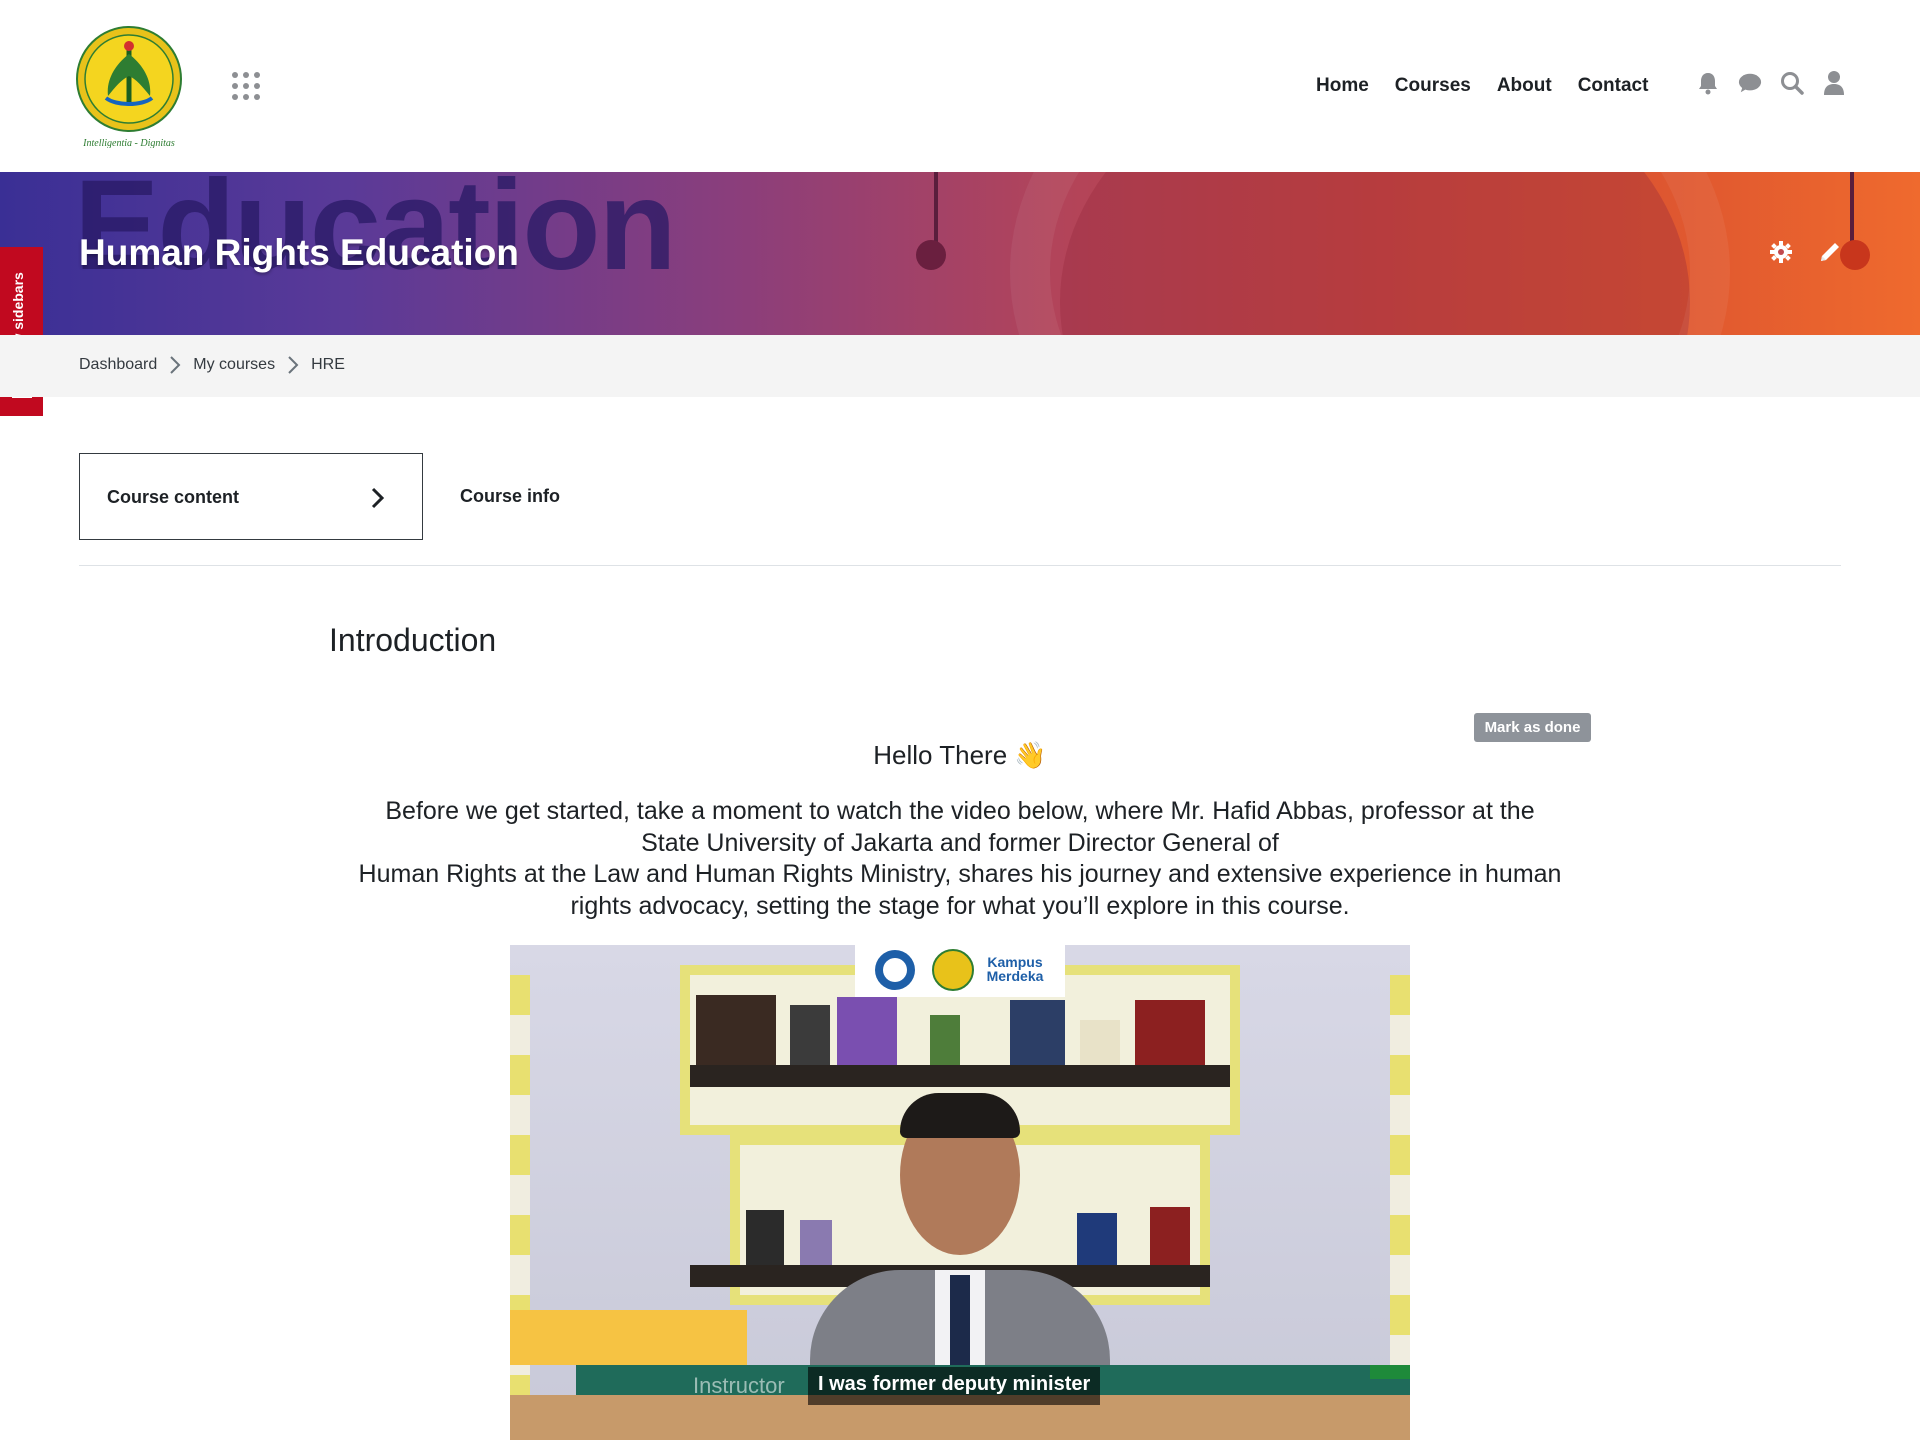 The height and width of the screenshot is (1440, 1920). I want to click on nav-courses: Courses, so click(1433, 86).